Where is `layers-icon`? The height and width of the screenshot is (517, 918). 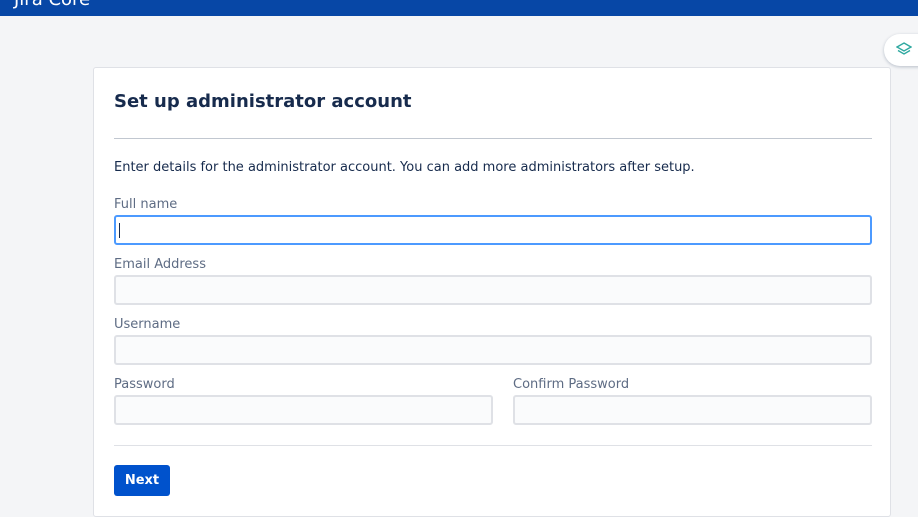 layers-icon is located at coordinates (904, 48).